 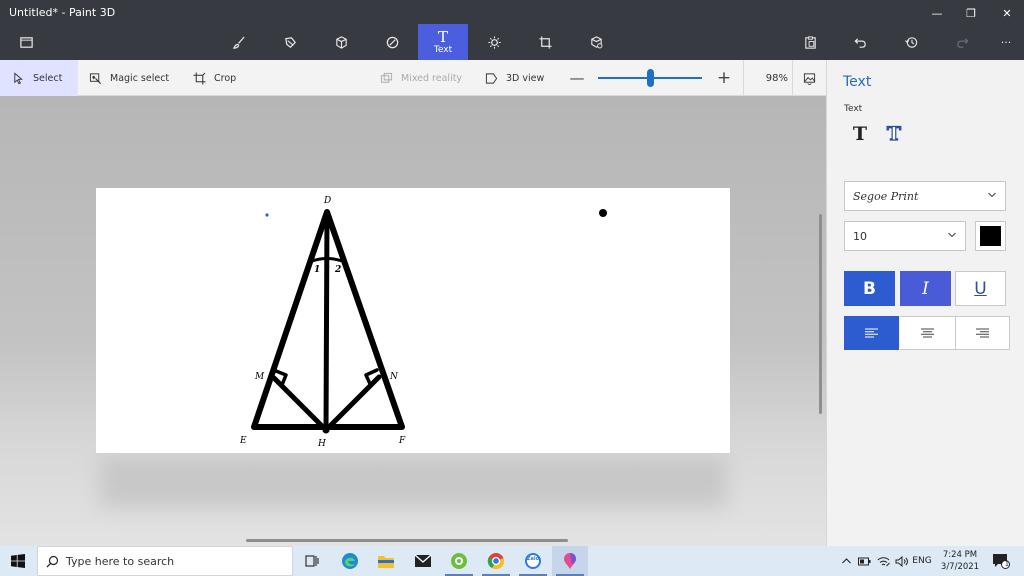 What do you see at coordinates (243, 441) in the screenshot?
I see `label-e: E` at bounding box center [243, 441].